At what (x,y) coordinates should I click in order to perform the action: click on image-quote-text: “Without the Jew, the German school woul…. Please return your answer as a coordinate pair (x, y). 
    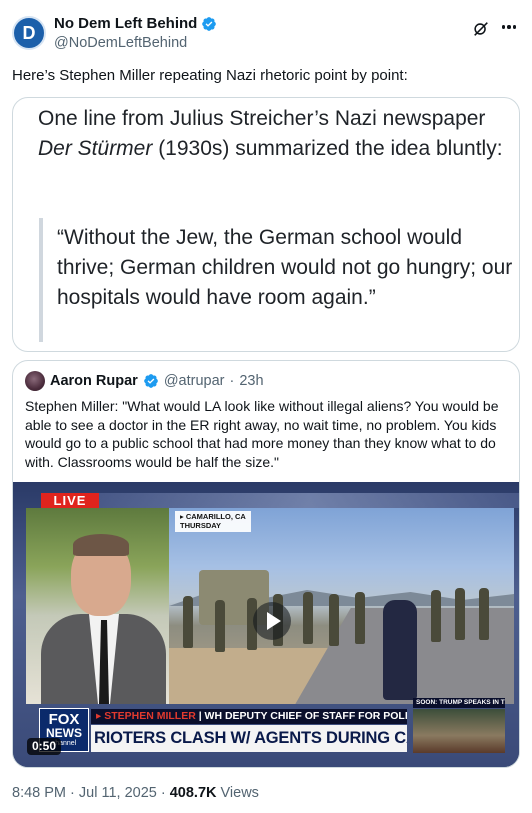
    Looking at the image, I should click on (285, 267).